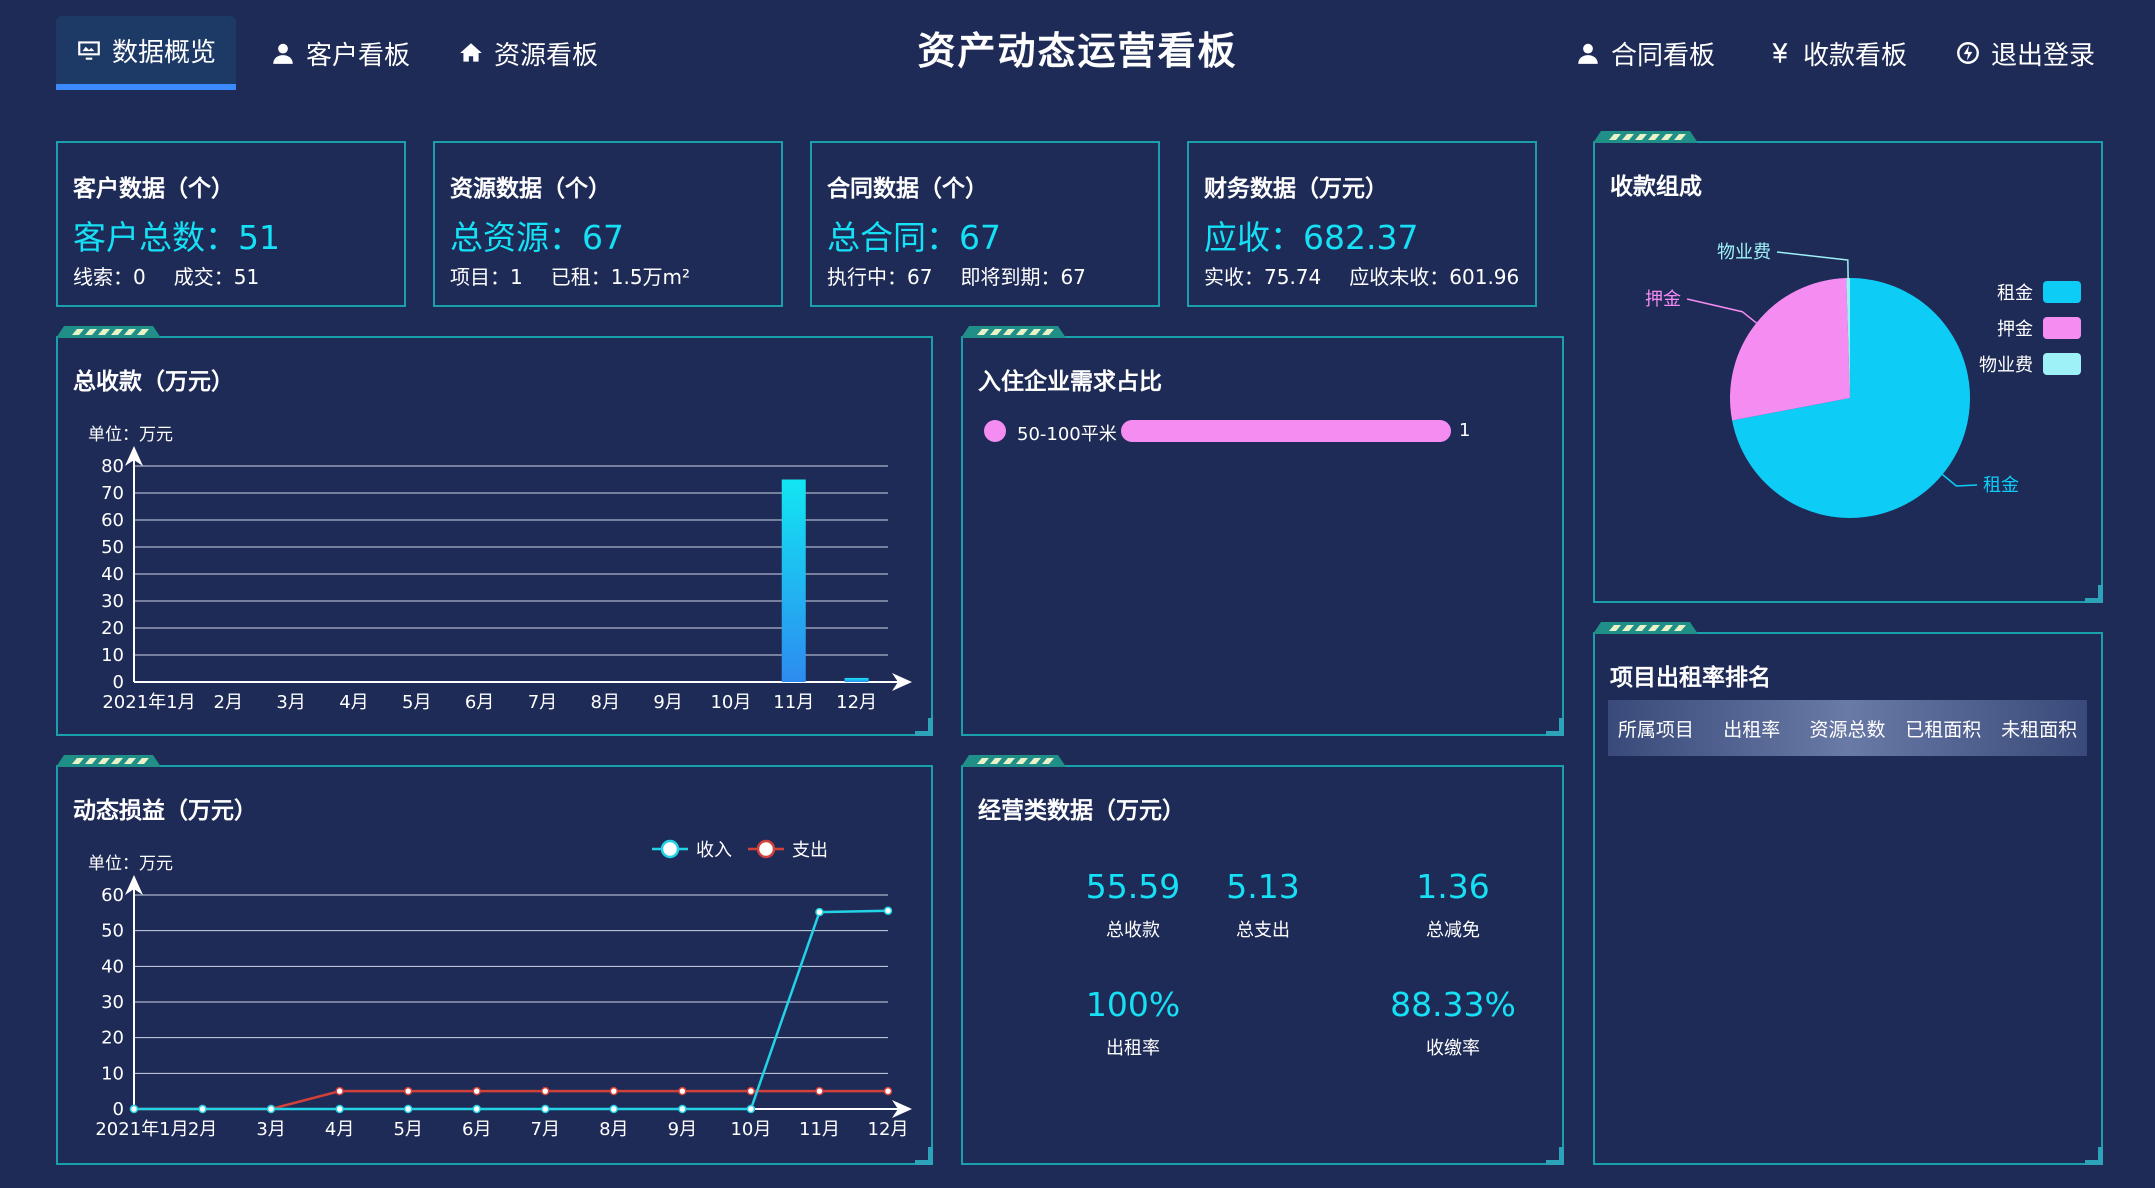 The height and width of the screenshot is (1188, 2155). I want to click on pie-legend-label: 租金, so click(2015, 293).